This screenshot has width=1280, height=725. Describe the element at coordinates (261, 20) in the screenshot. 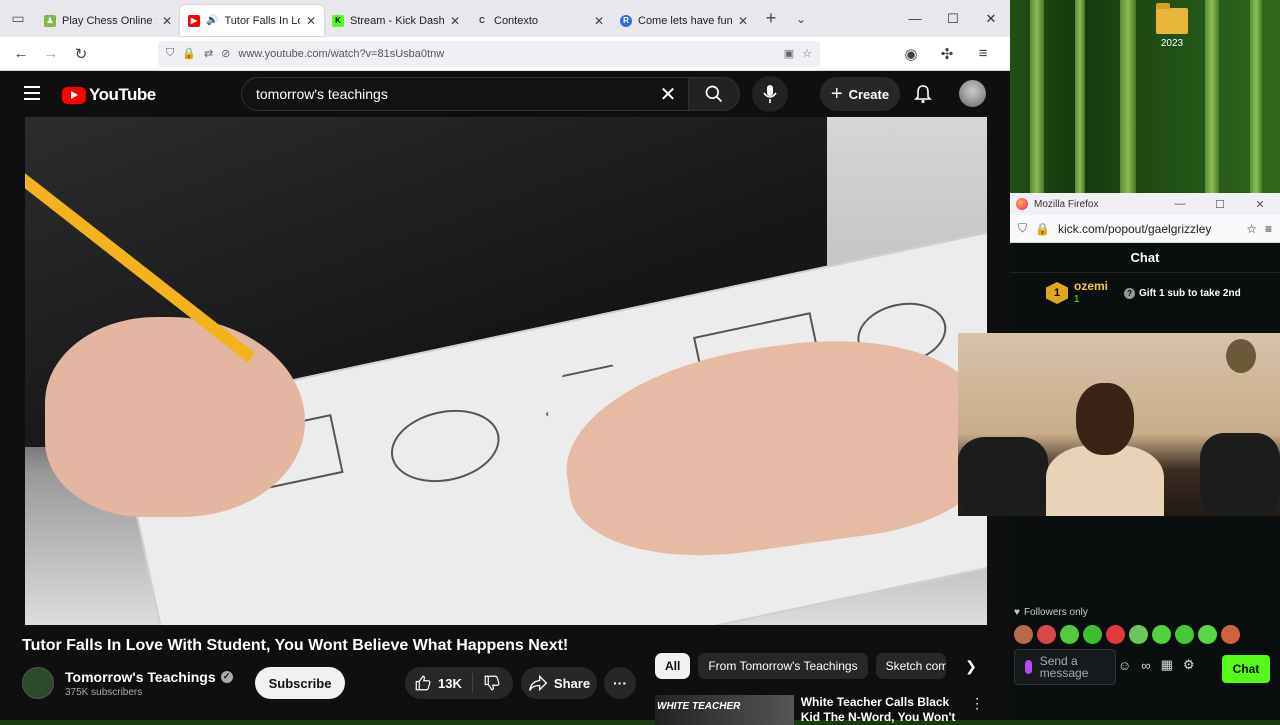

I see `tab-title: Tutor Falls In Love` at that location.